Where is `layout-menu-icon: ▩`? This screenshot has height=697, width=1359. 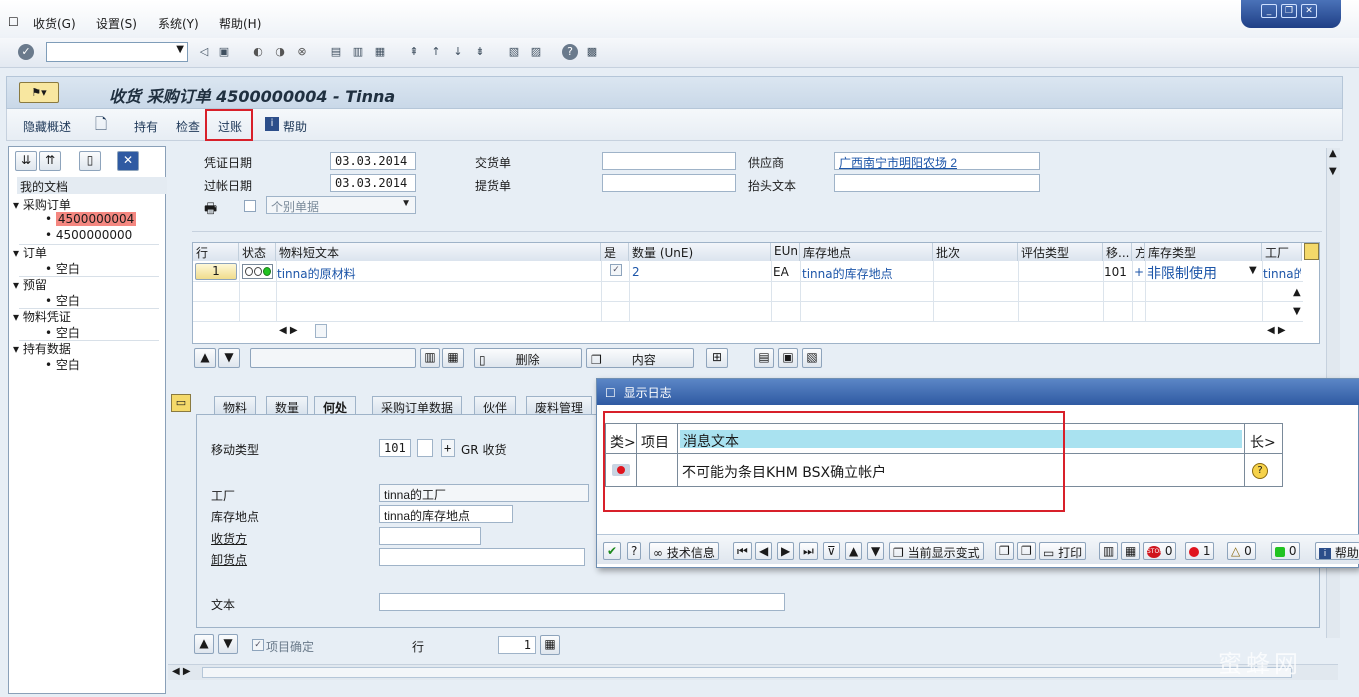 layout-menu-icon: ▩ is located at coordinates (592, 52).